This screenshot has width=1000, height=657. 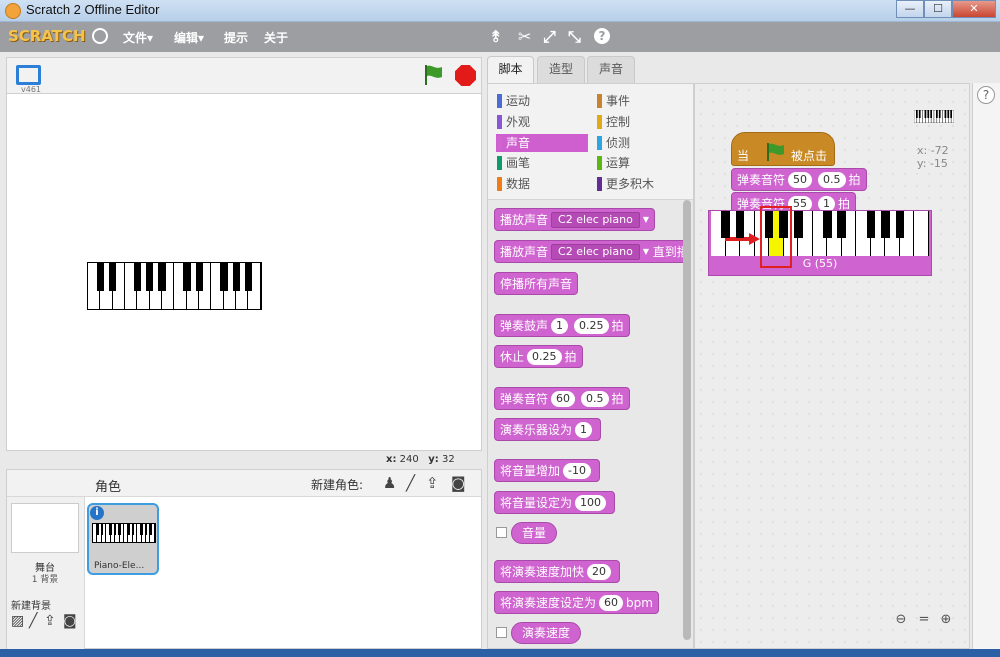 What do you see at coordinates (496, 37) in the screenshot?
I see `duplicate-stamp-icon: ⥉` at bounding box center [496, 37].